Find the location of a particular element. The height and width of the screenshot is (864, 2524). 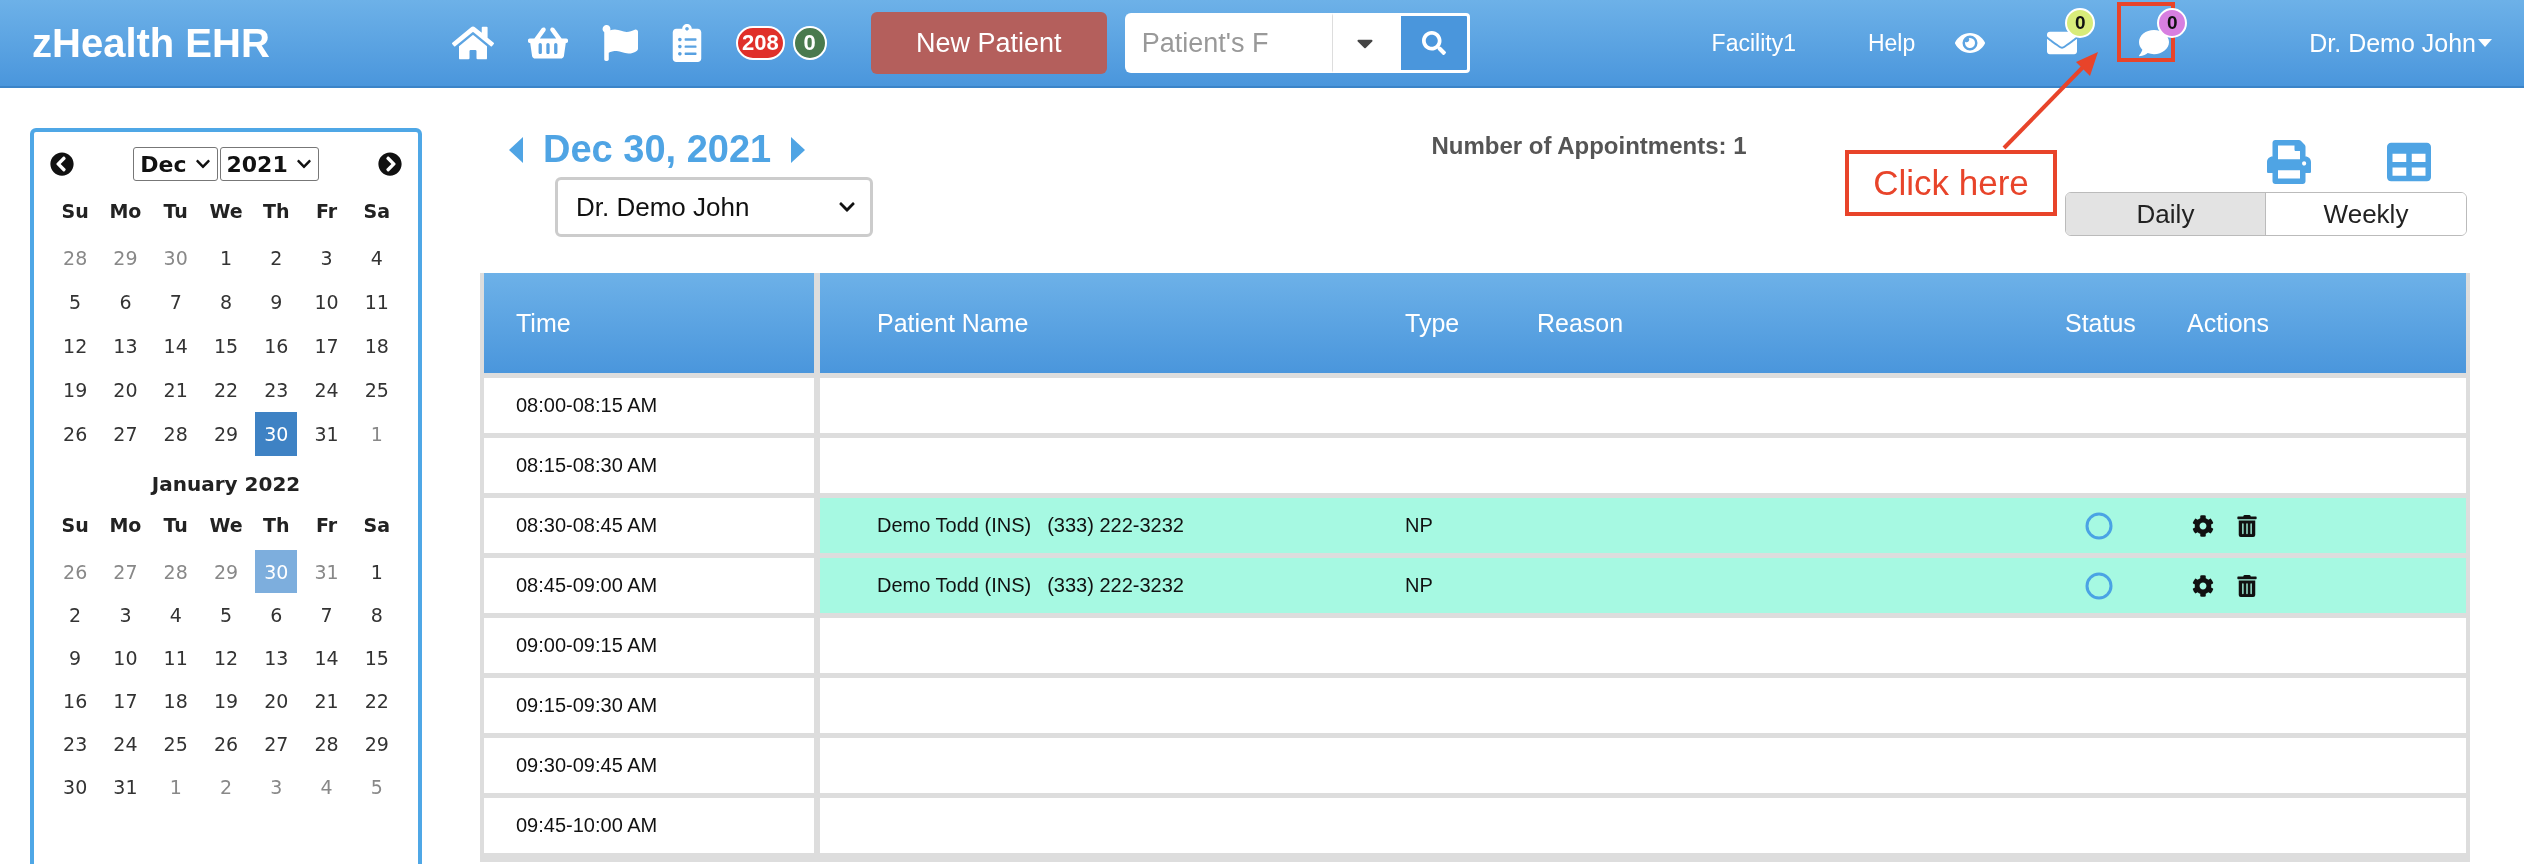

search-button is located at coordinates (1433, 43).